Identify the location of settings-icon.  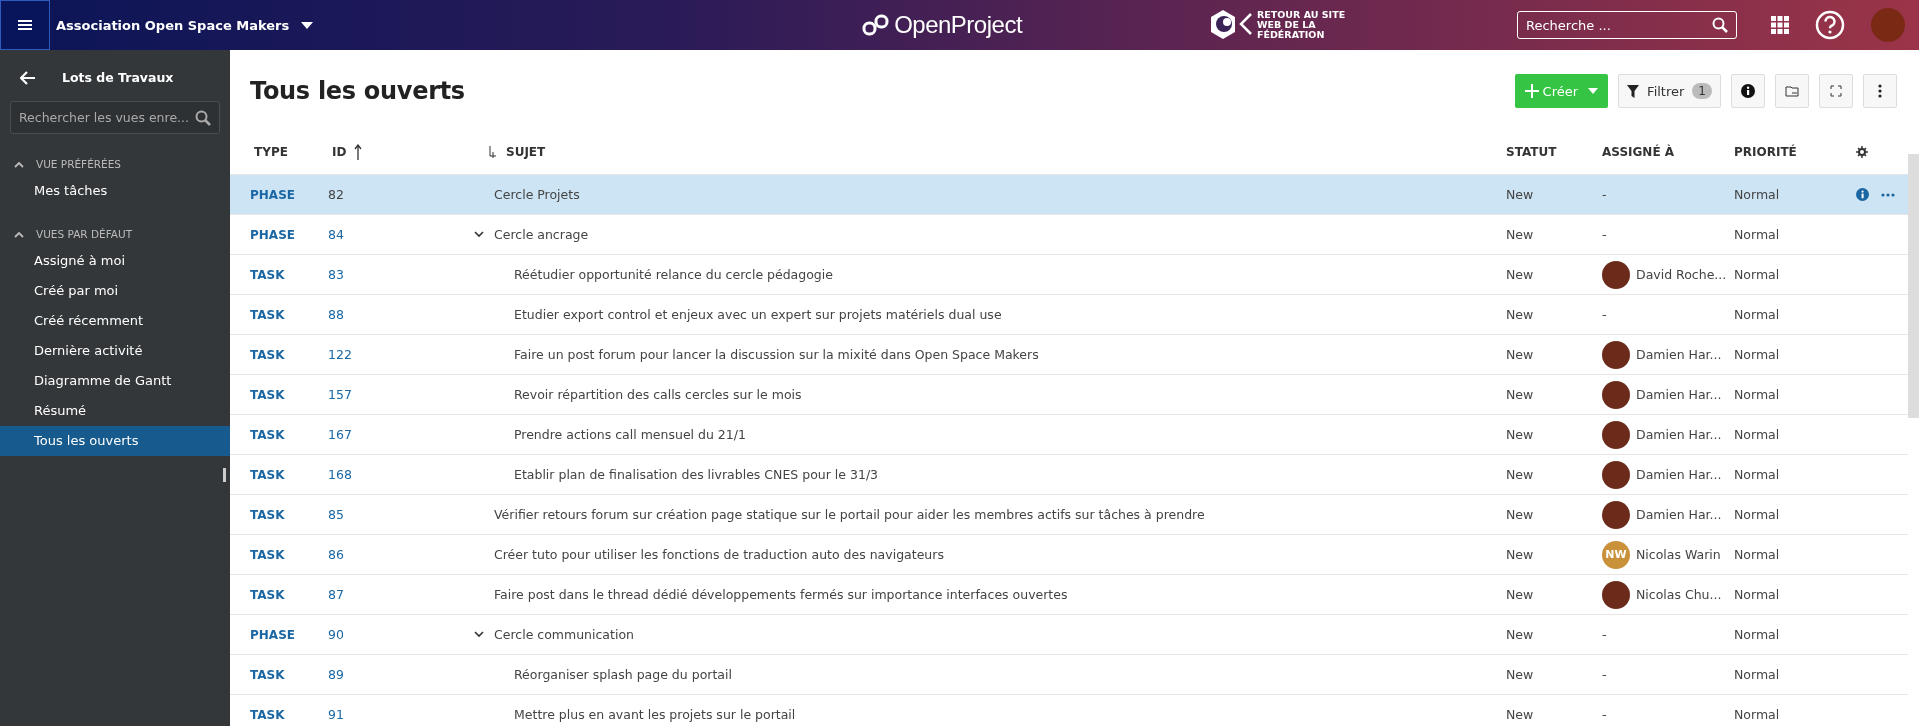
(1862, 152).